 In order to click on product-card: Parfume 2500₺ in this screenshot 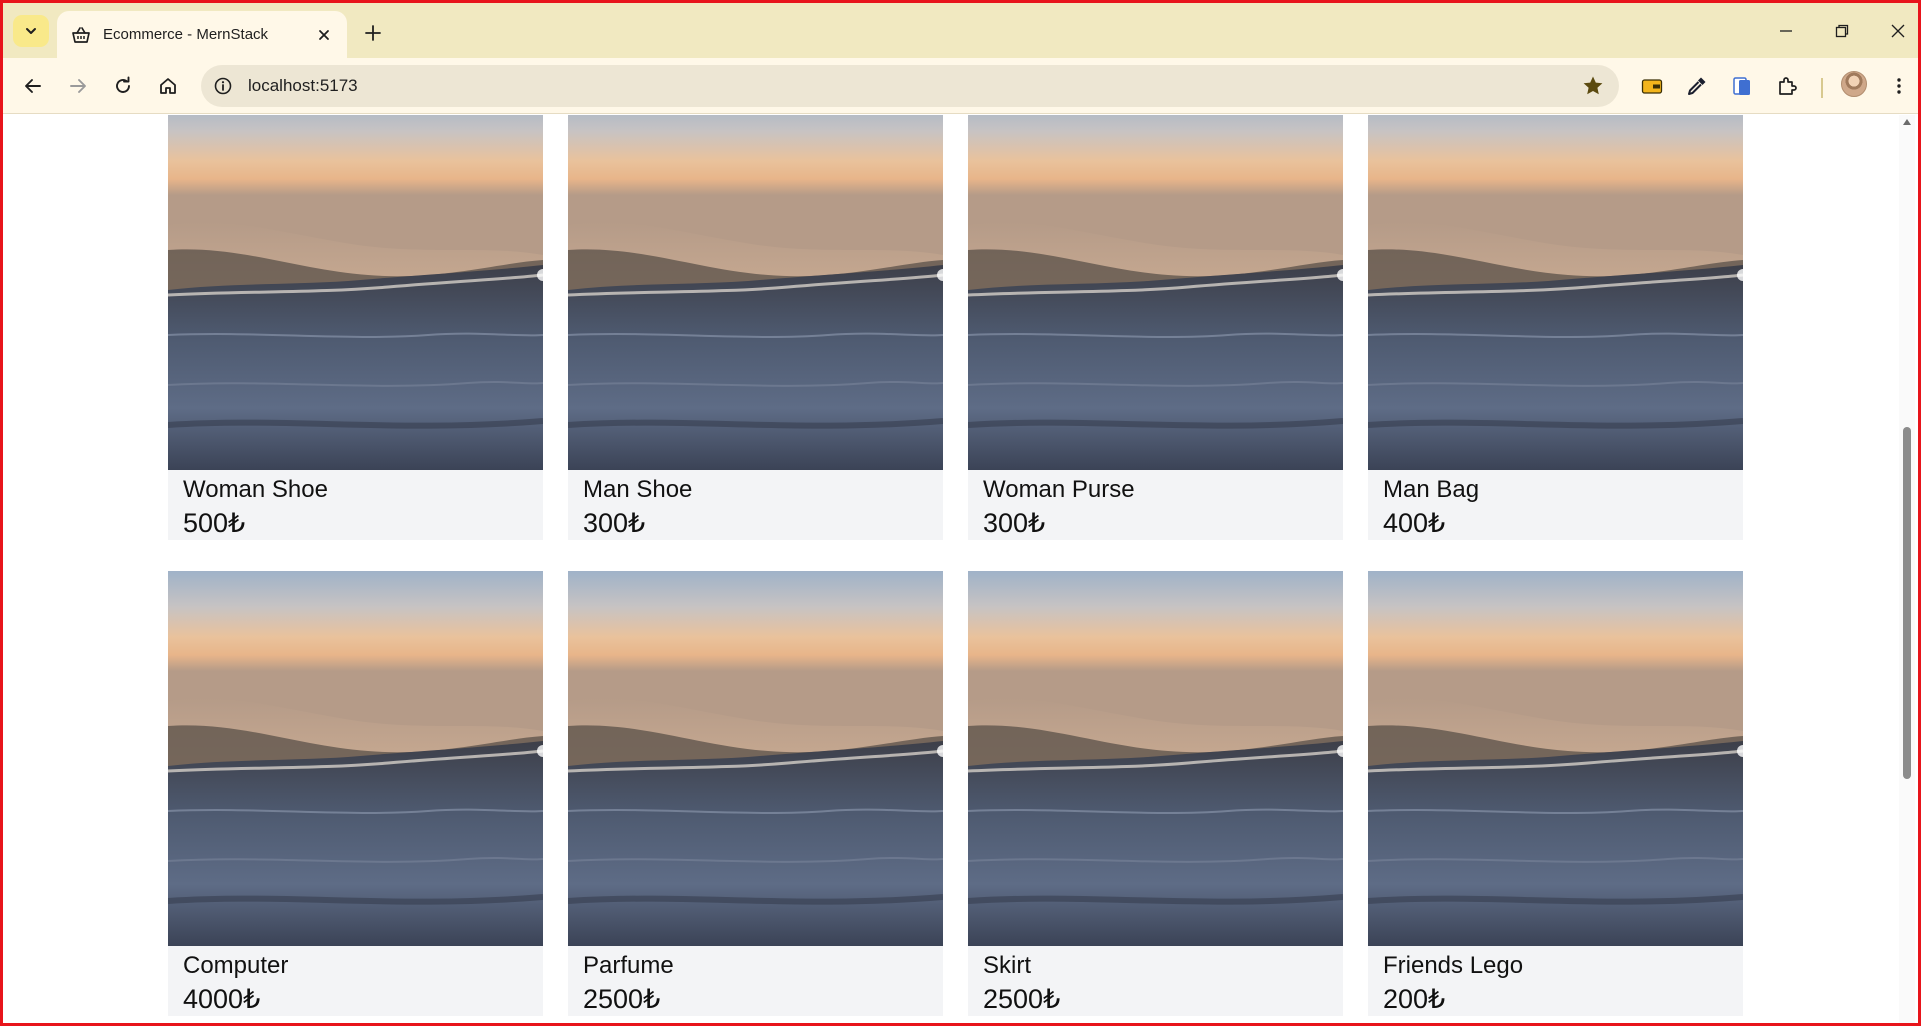, I will do `click(755, 793)`.